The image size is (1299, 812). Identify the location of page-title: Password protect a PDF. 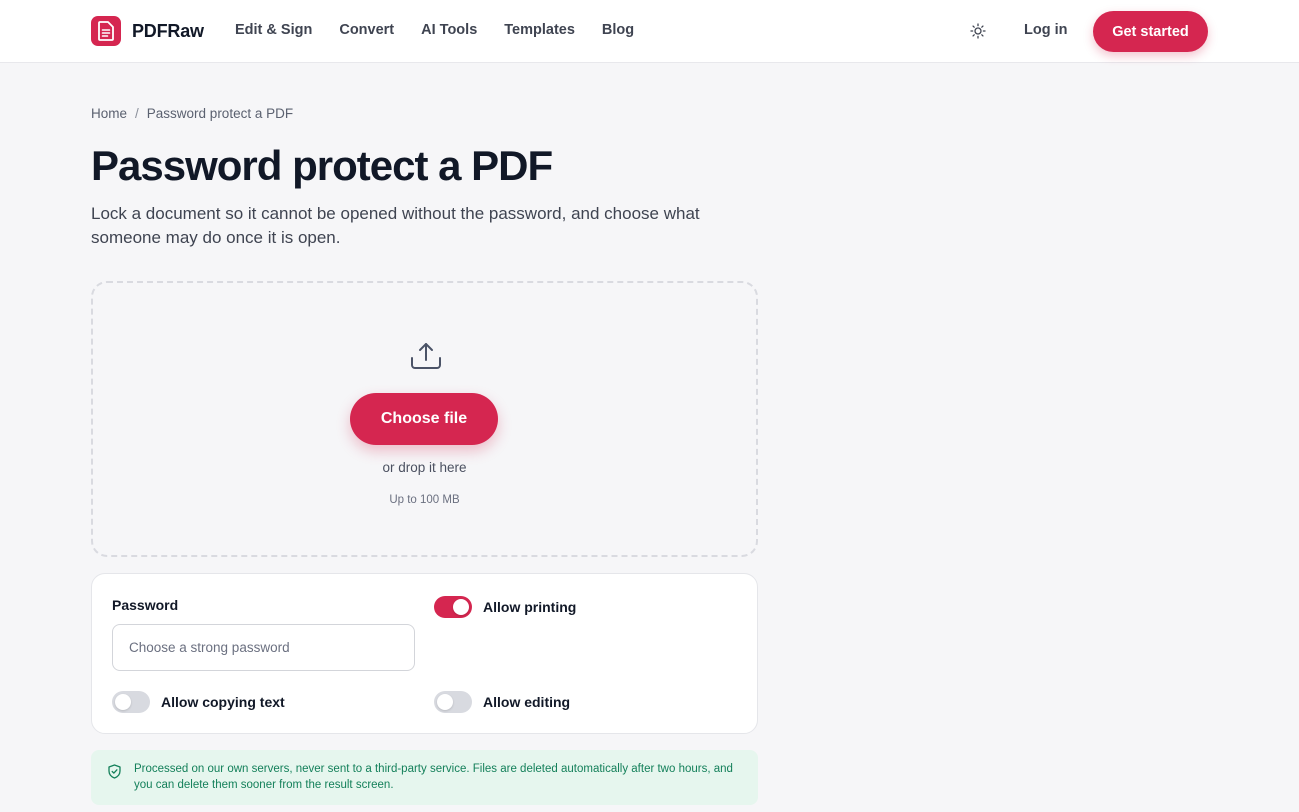
(322, 165).